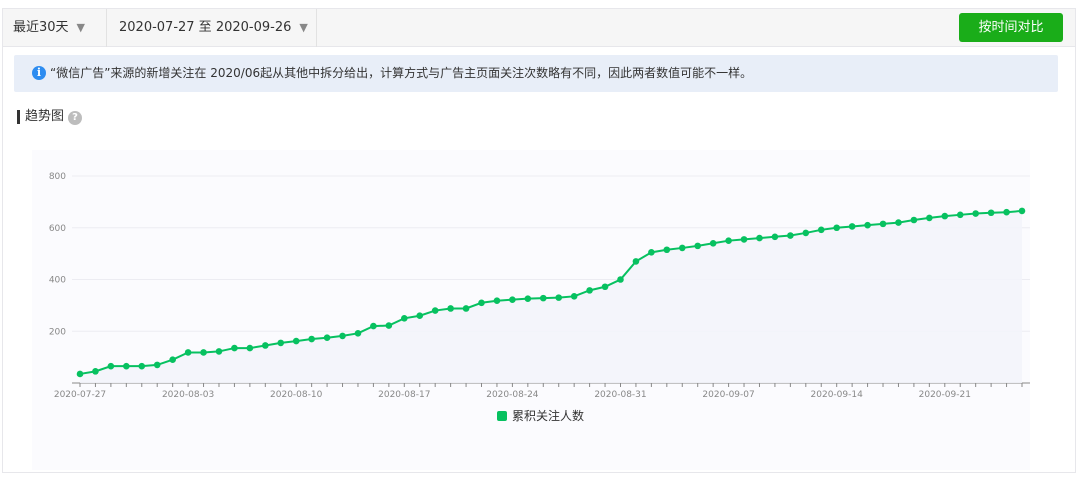 This screenshot has height=479, width=1080. What do you see at coordinates (80, 395) in the screenshot?
I see `x-tick-label: 2020-07-27` at bounding box center [80, 395].